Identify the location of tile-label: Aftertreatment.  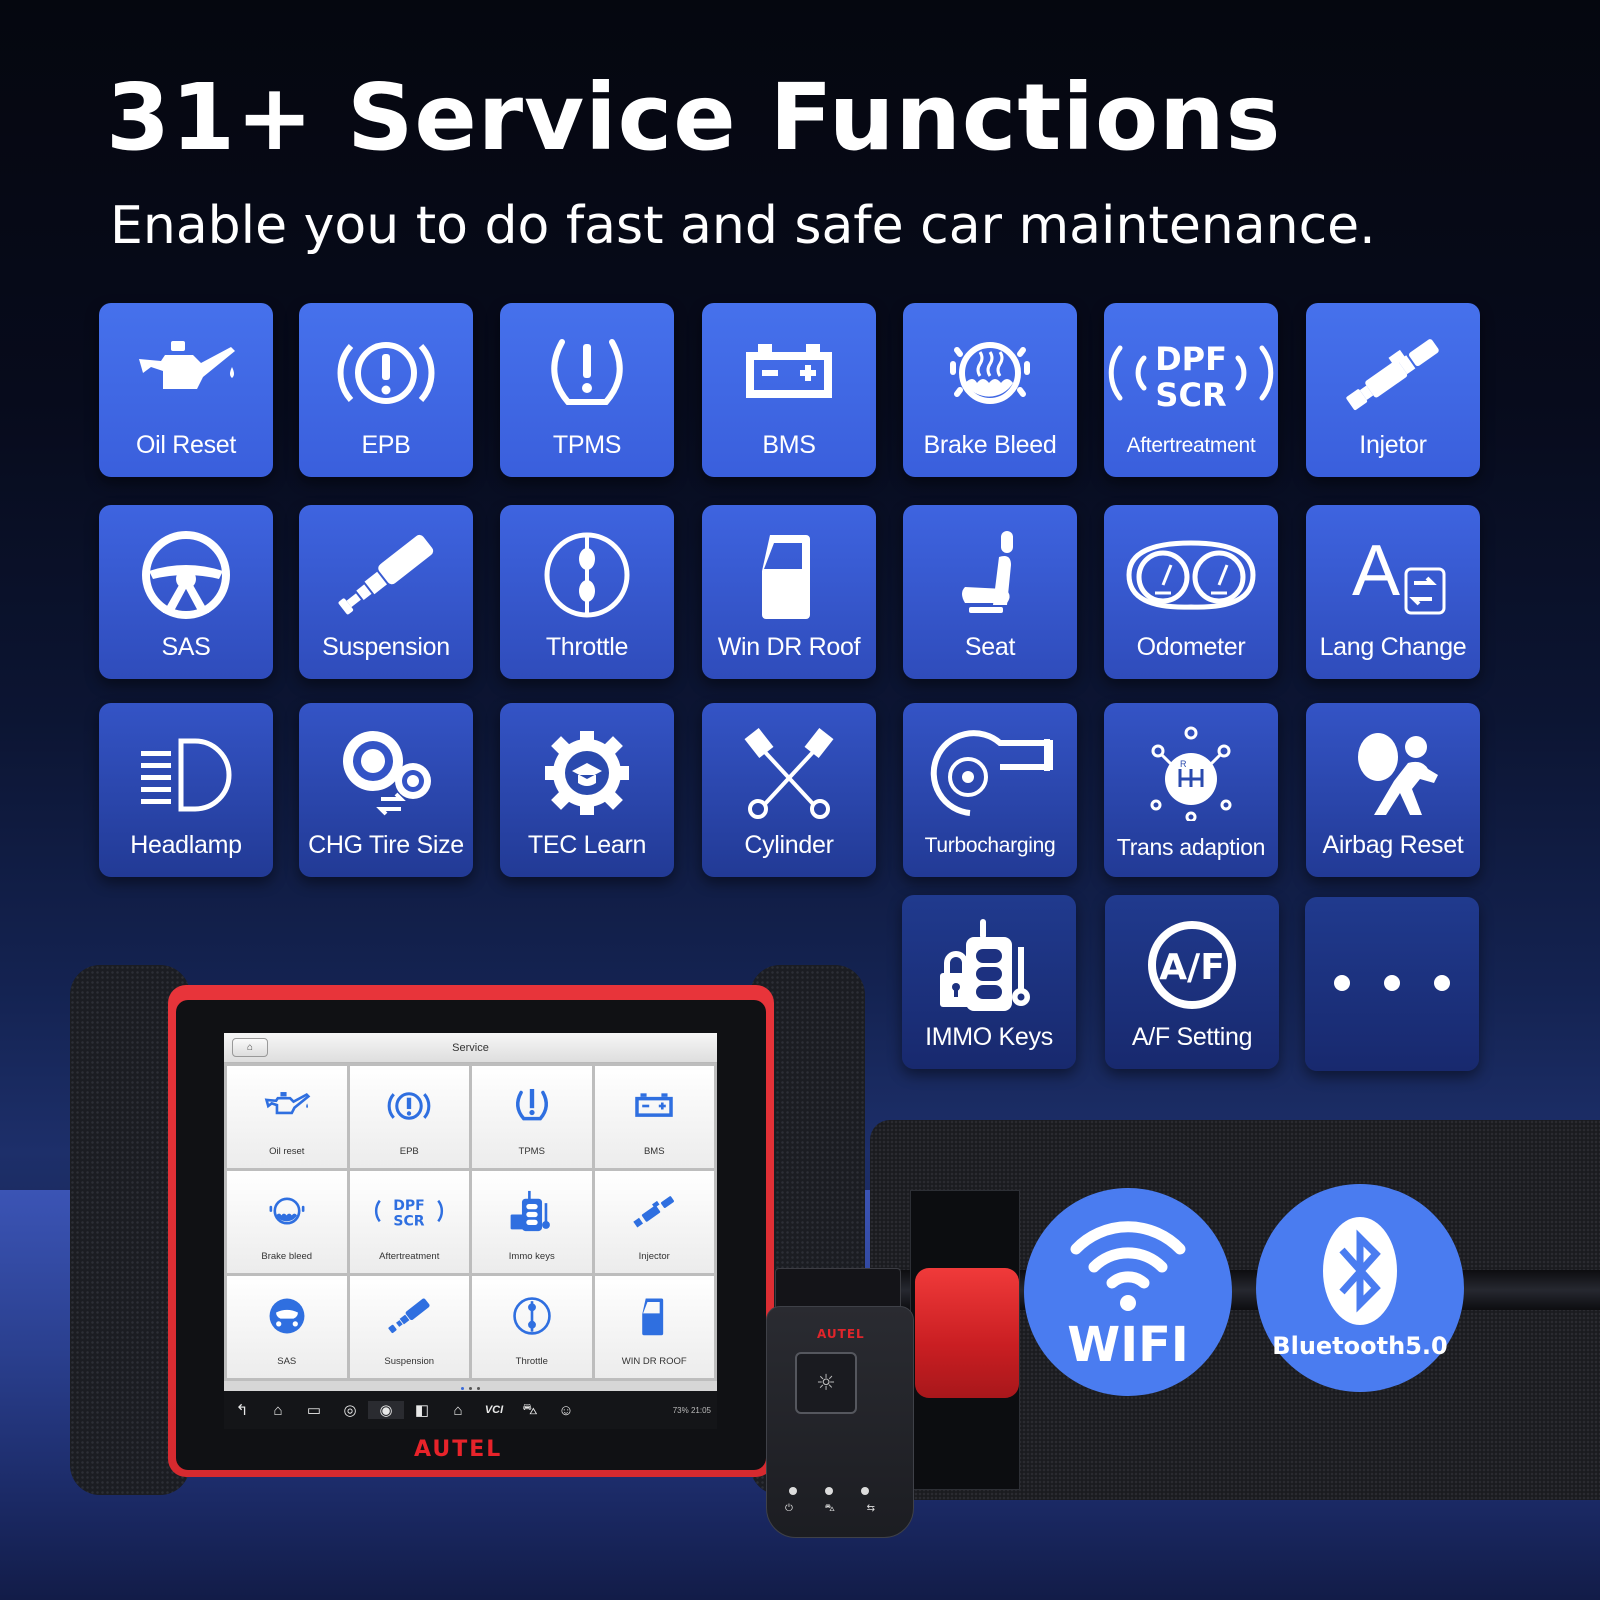
(1191, 445).